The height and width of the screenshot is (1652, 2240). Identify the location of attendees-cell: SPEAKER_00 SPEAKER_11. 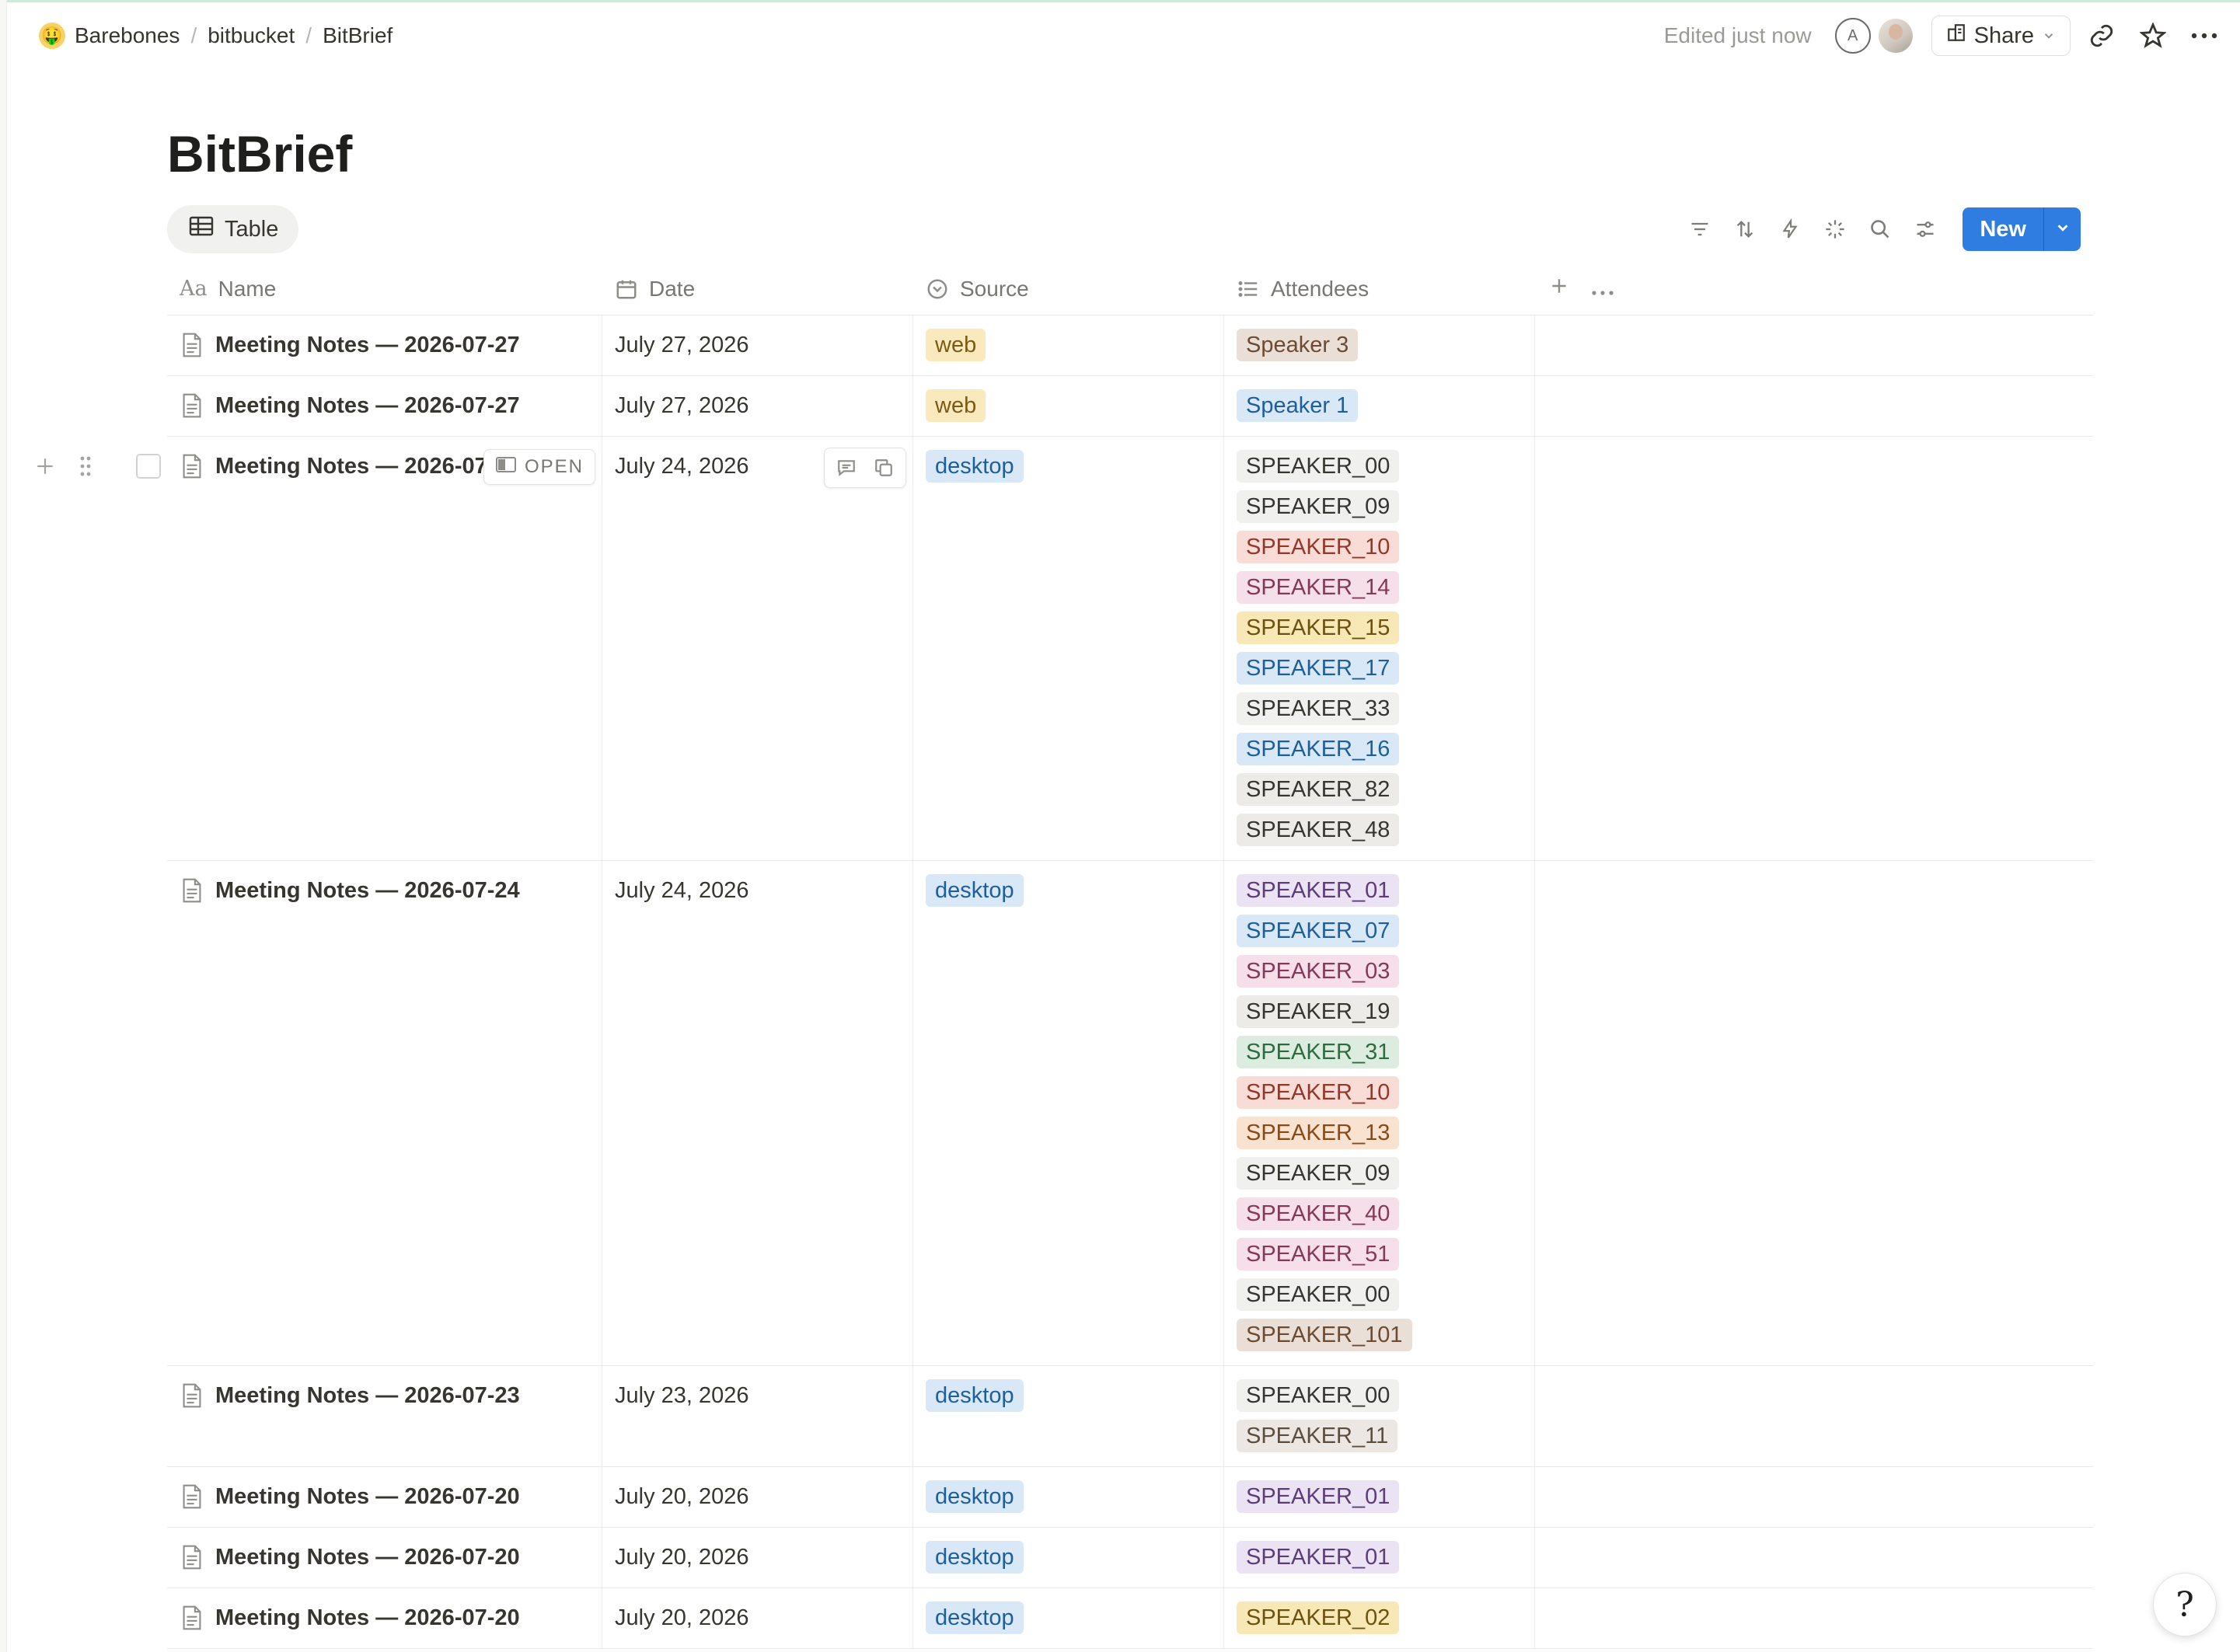
(1379, 1416).